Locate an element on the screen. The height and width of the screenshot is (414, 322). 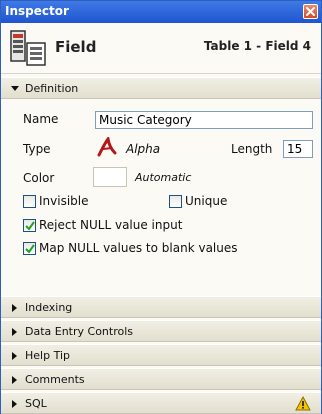
name-field is located at coordinates (204, 120).